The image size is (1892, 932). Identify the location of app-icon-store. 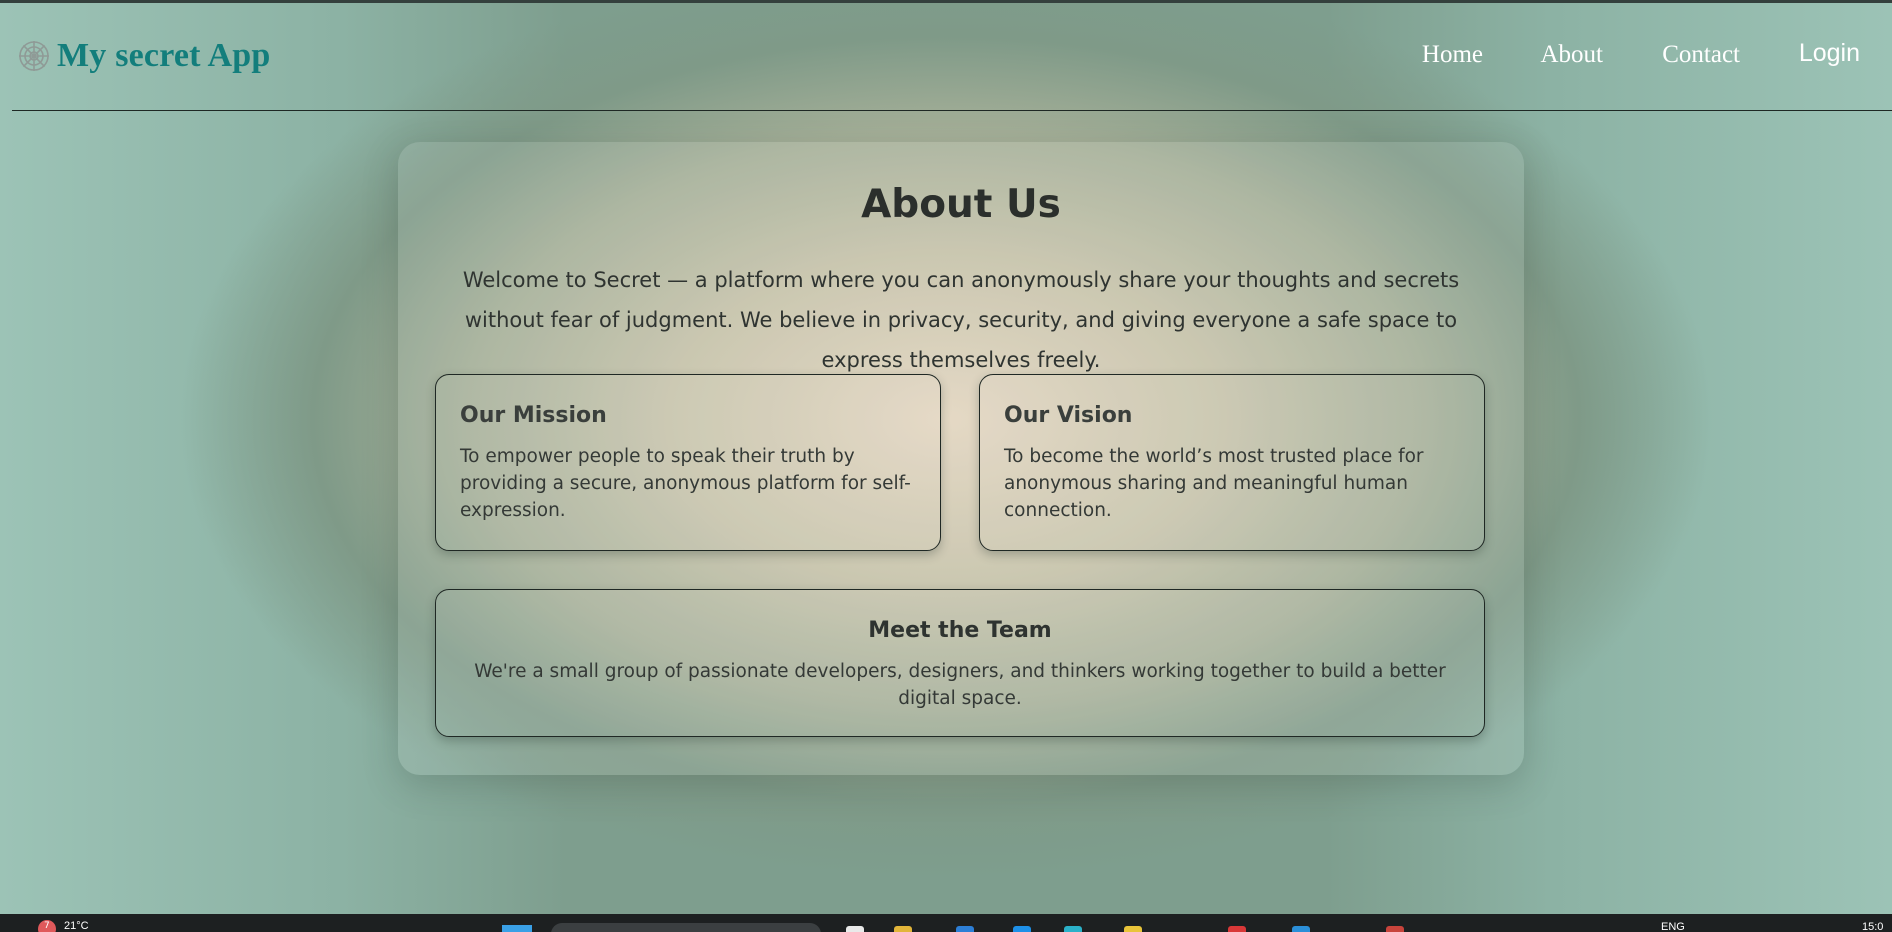
(965, 929).